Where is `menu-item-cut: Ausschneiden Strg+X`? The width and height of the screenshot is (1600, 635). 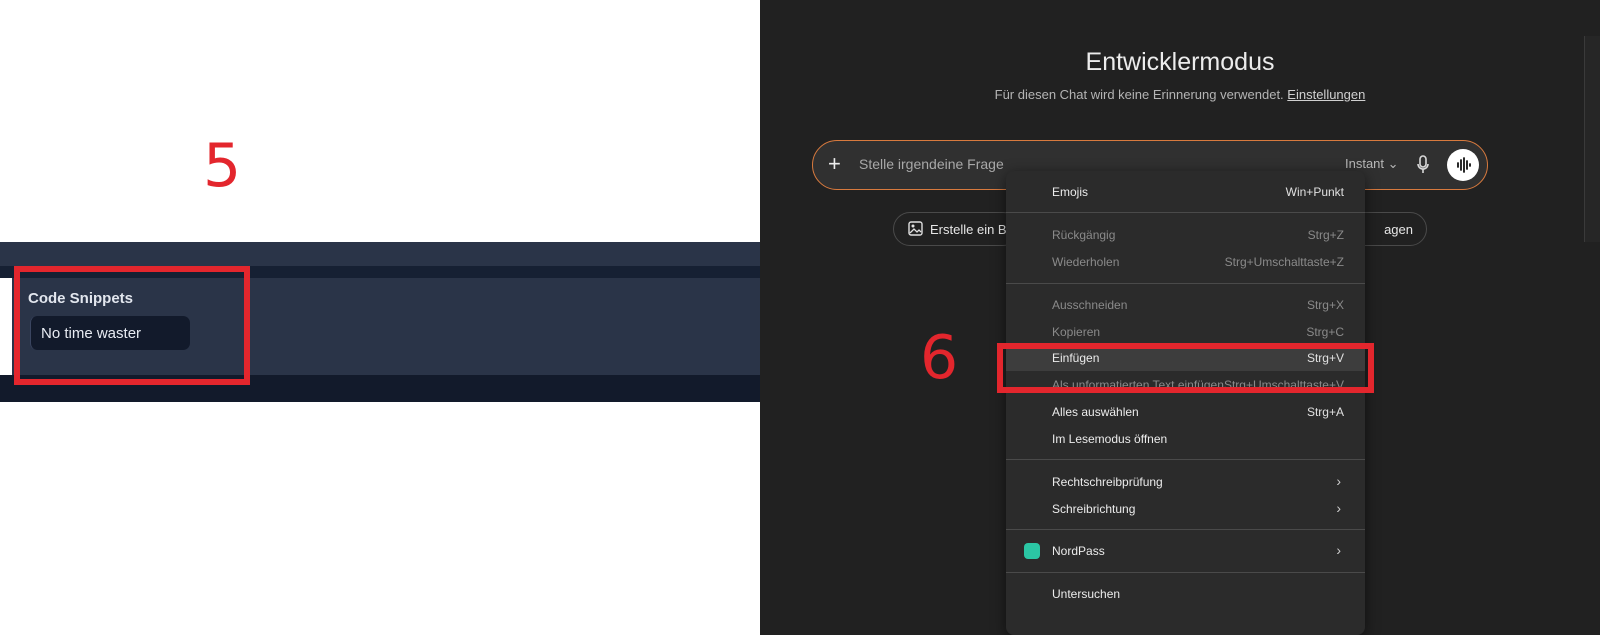
menu-item-cut: Ausschneiden Strg+X is located at coordinates (1185, 305).